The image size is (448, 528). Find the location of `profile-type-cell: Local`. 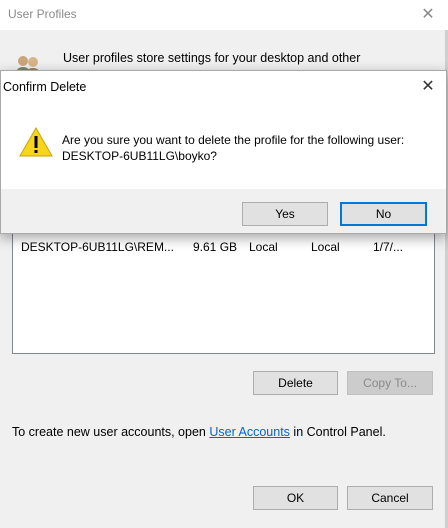

profile-type-cell: Local is located at coordinates (263, 247).